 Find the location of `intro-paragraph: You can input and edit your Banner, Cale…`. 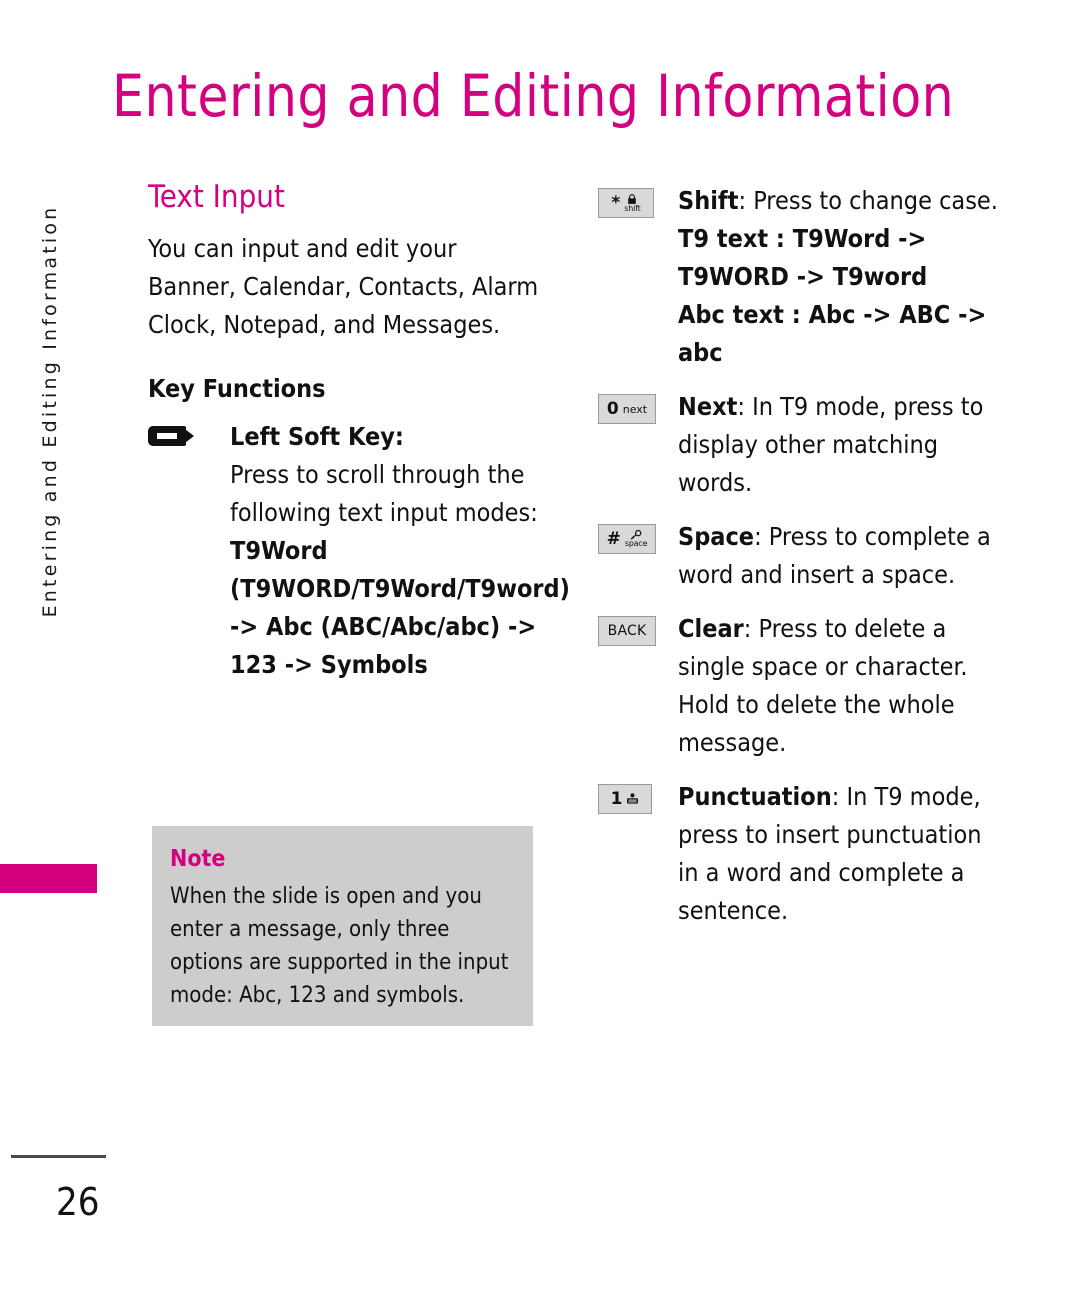

intro-paragraph: You can input and edit your Banner, Cale… is located at coordinates (343, 286).